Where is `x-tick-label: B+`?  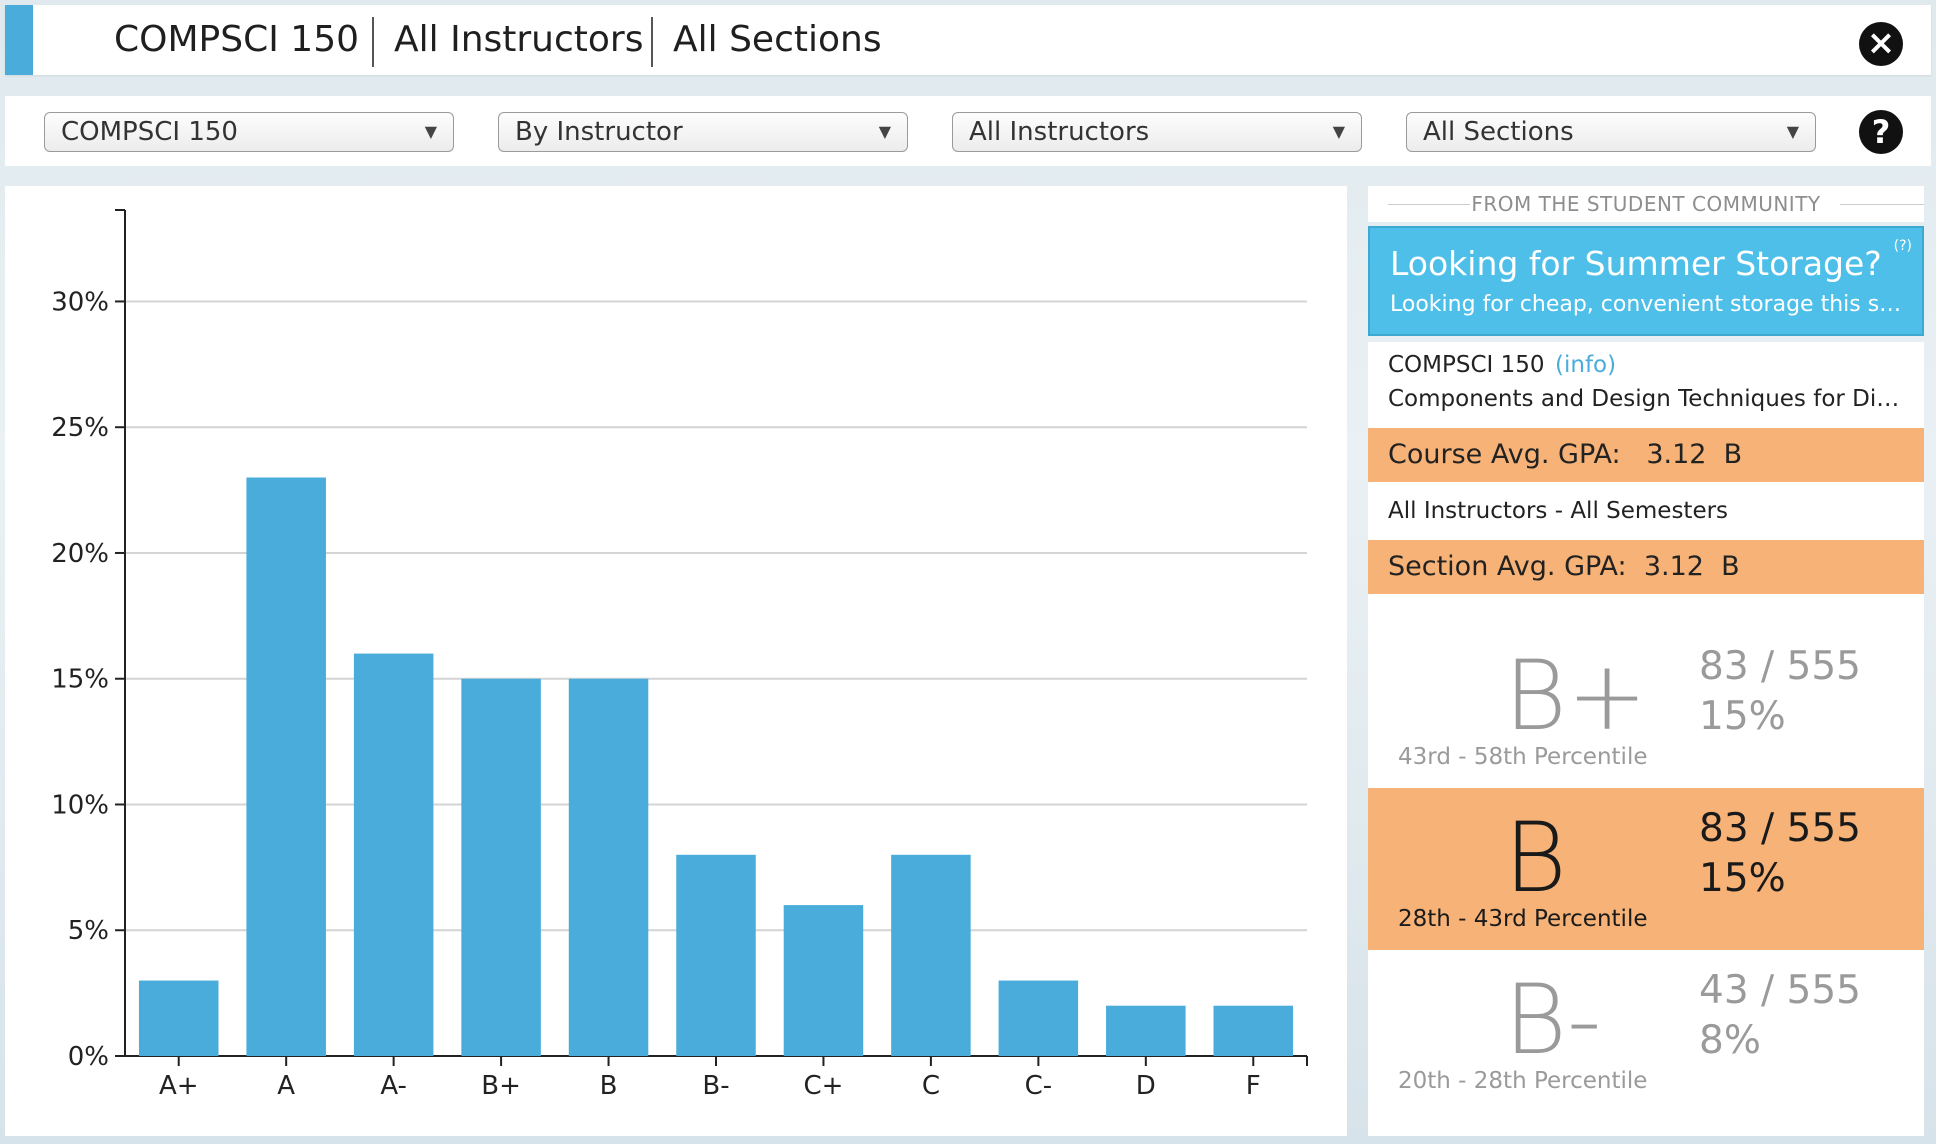 x-tick-label: B+ is located at coordinates (501, 1086).